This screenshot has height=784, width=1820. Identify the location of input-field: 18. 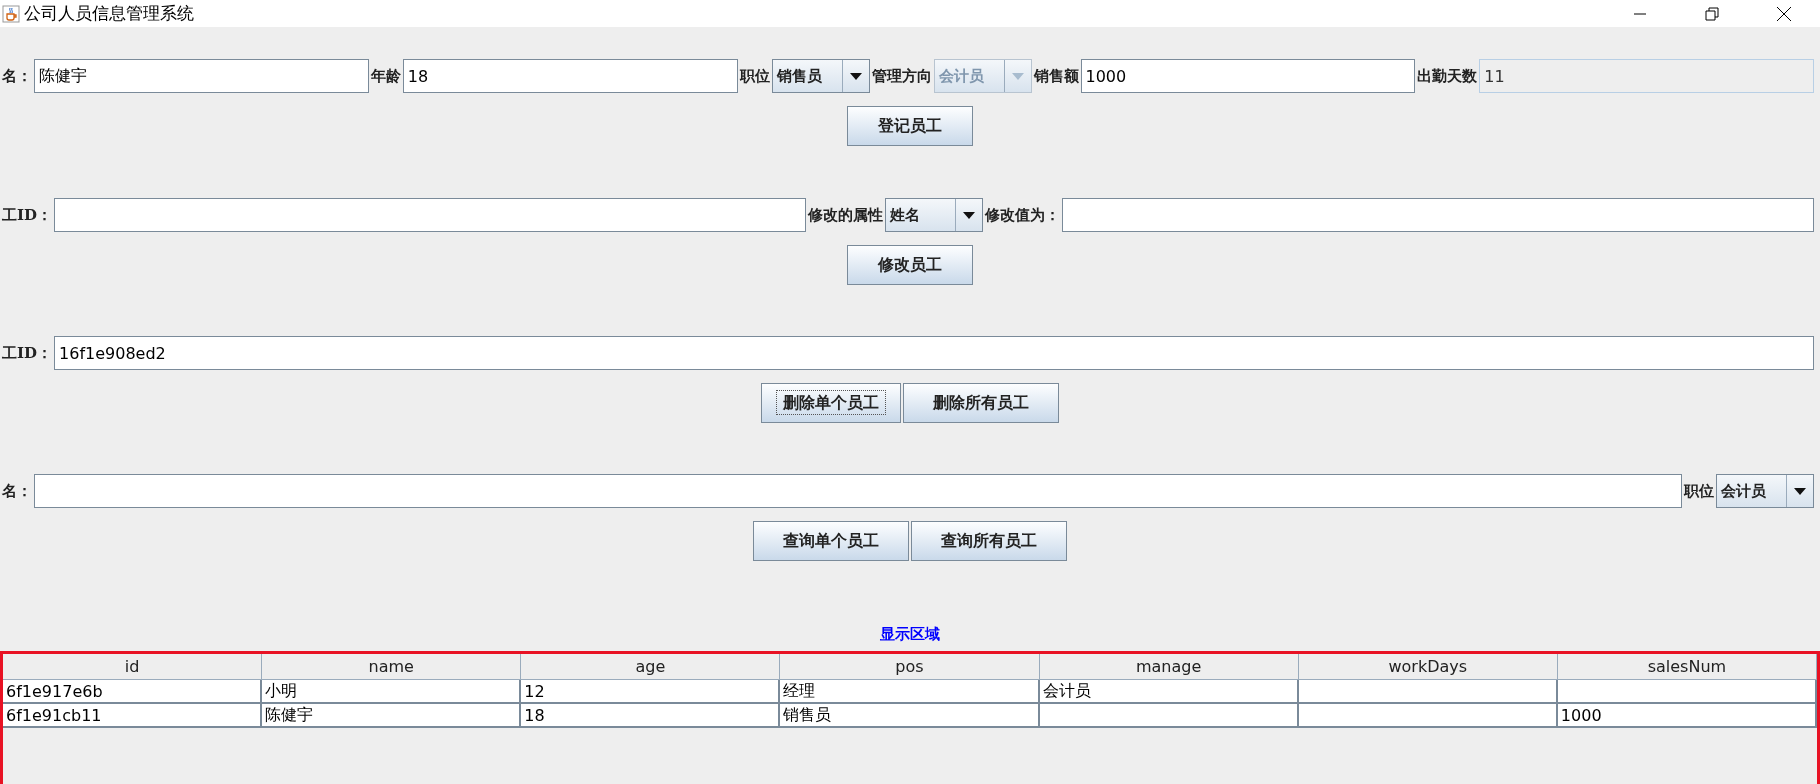
(570, 76).